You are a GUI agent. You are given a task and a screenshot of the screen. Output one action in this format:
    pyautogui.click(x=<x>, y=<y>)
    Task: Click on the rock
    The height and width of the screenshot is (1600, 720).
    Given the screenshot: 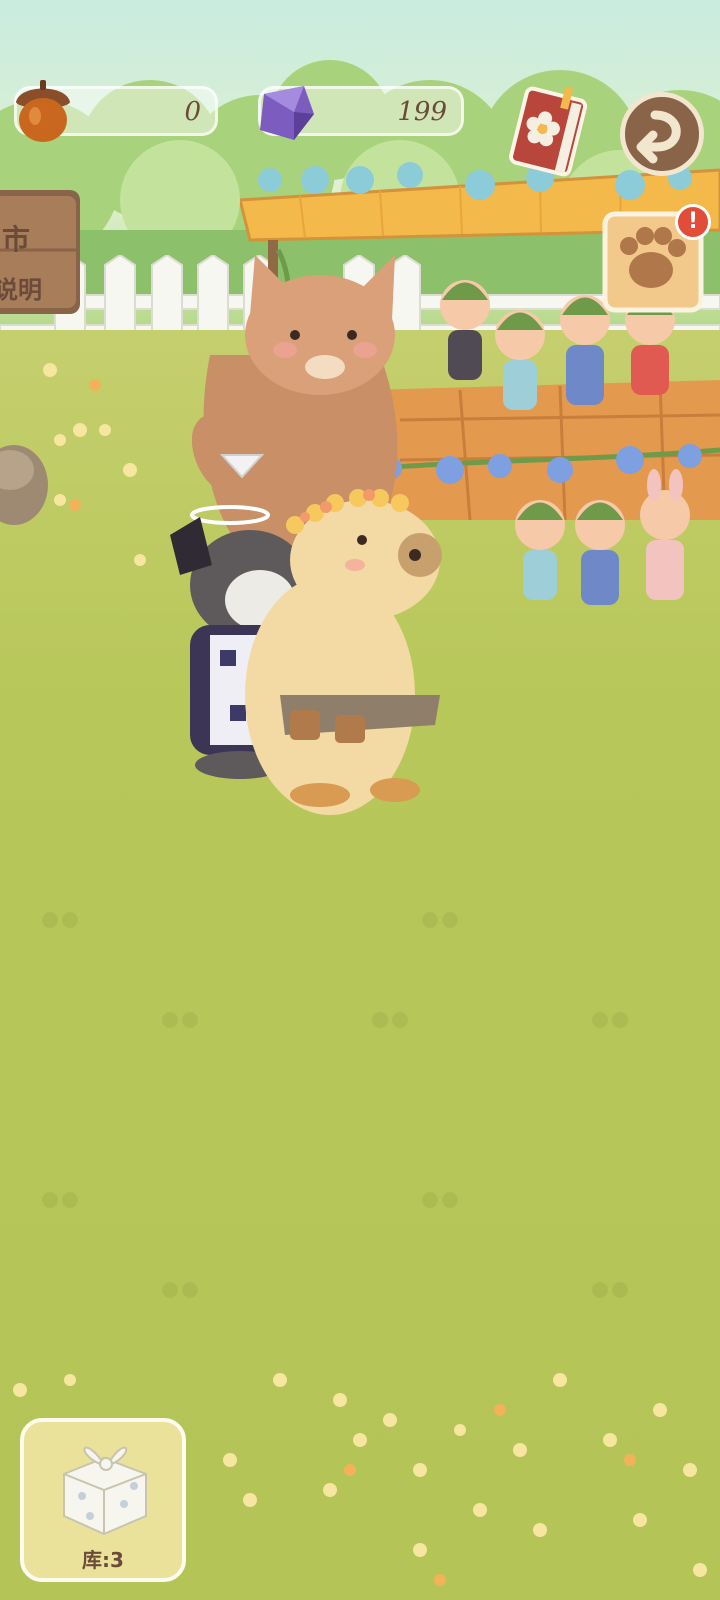 What is the action you would take?
    pyautogui.click(x=24, y=485)
    